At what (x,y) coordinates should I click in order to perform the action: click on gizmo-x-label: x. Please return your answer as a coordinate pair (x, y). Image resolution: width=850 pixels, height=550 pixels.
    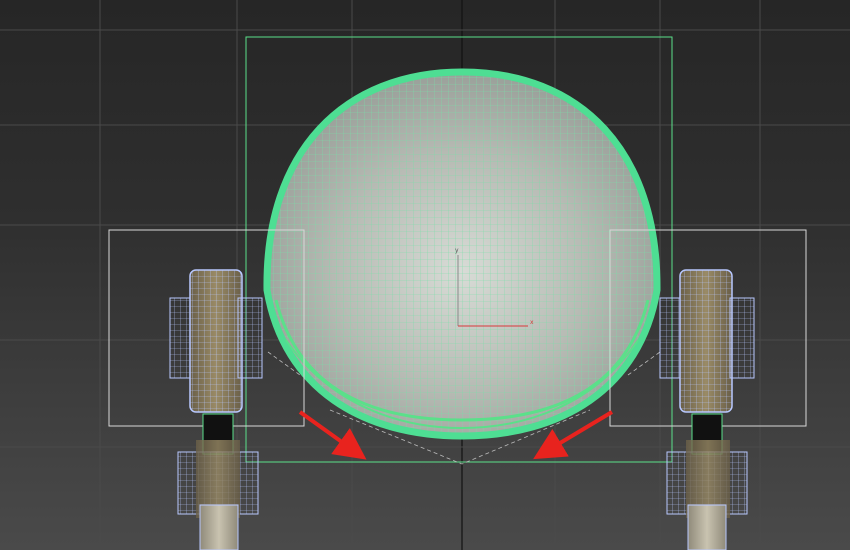
    Looking at the image, I should click on (532, 322).